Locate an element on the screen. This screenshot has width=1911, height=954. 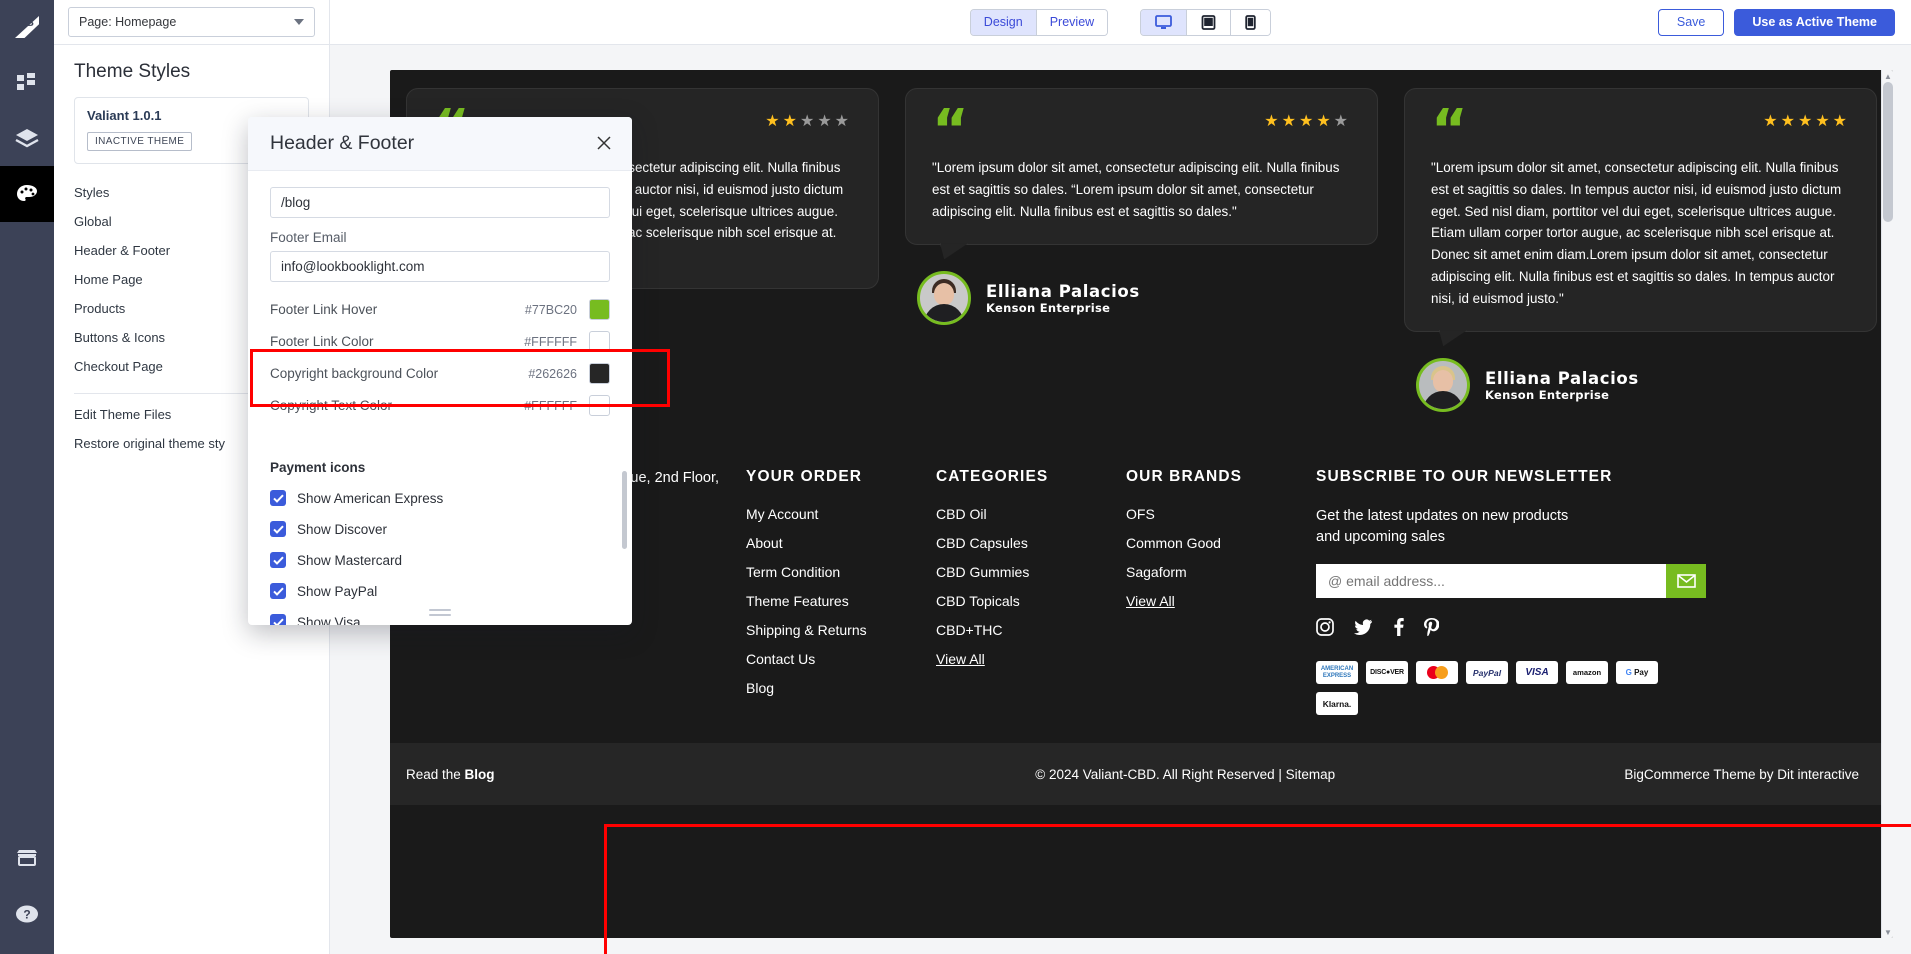
preview-scrollbar: ▲ ▼ is located at coordinates (1887, 504).